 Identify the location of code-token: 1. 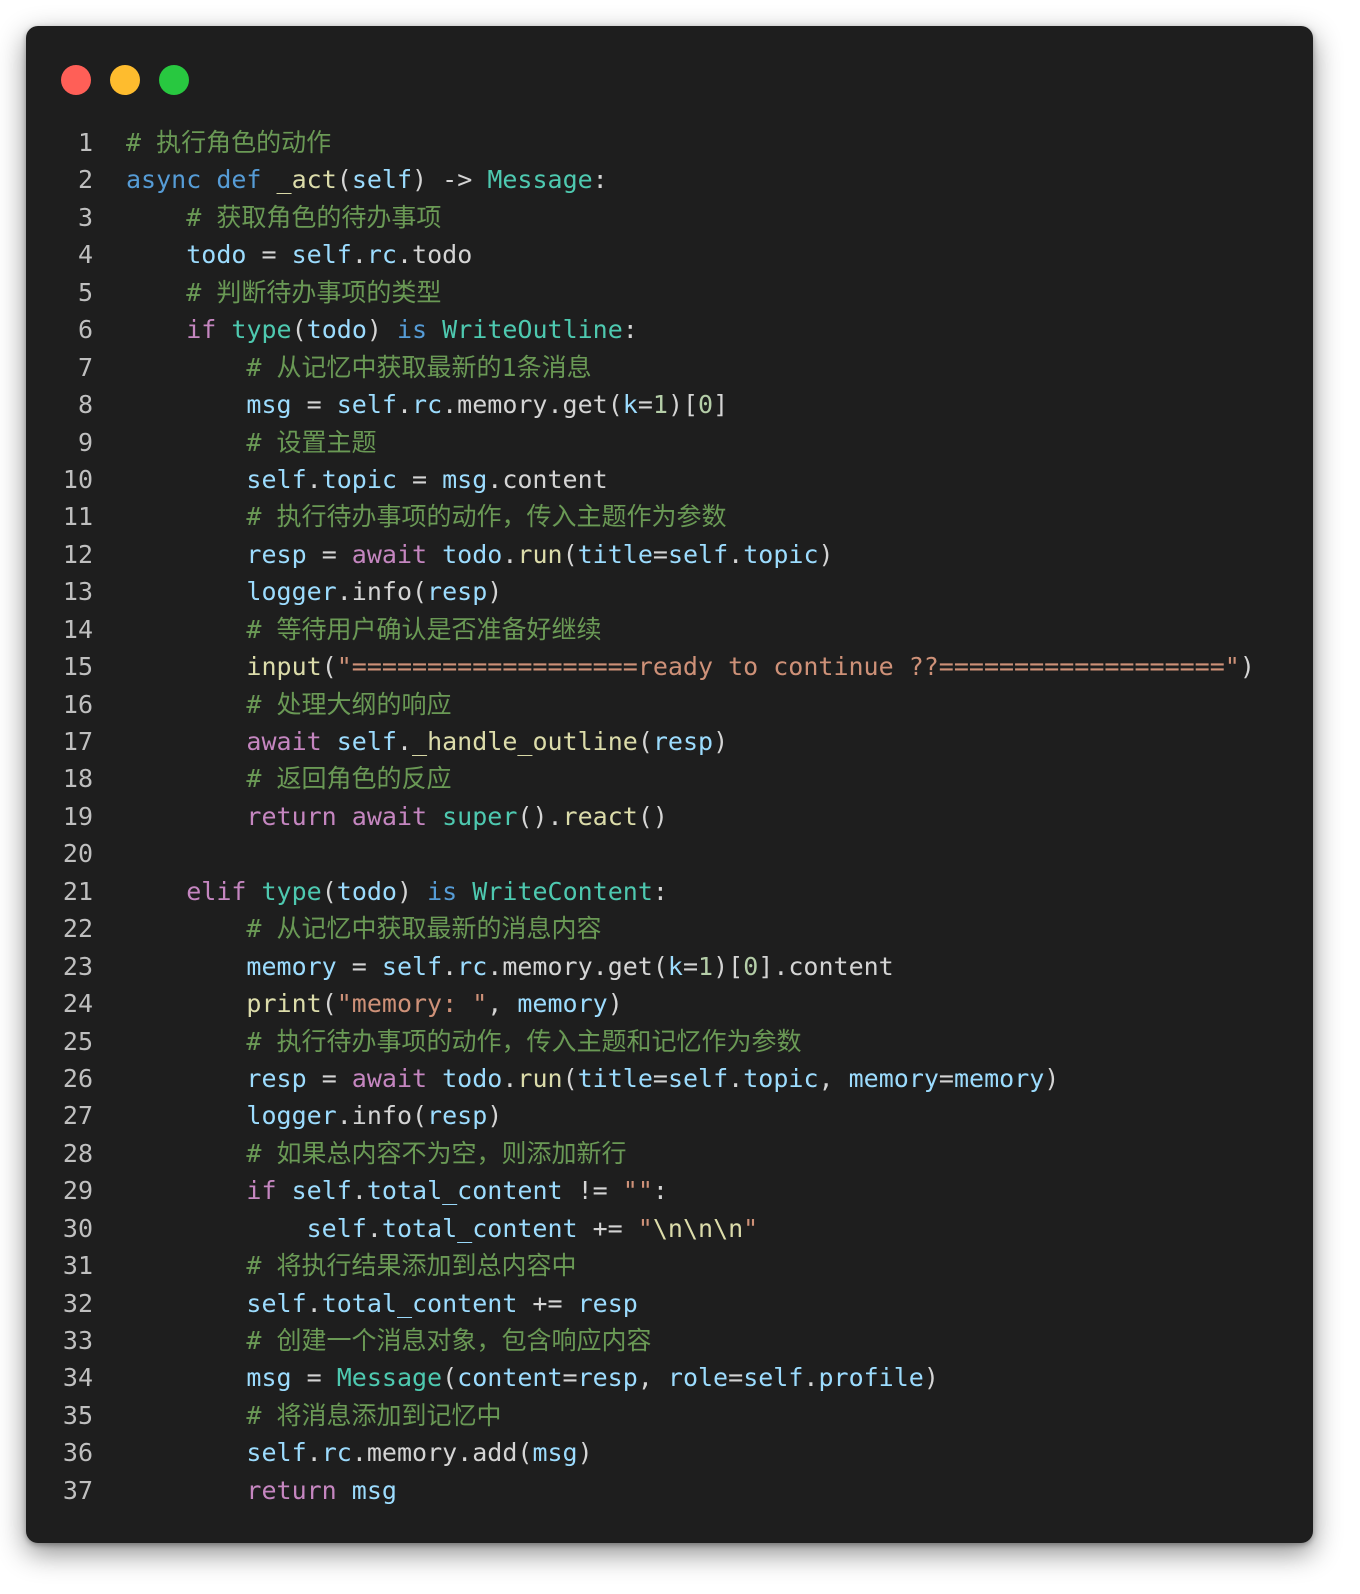
(706, 966).